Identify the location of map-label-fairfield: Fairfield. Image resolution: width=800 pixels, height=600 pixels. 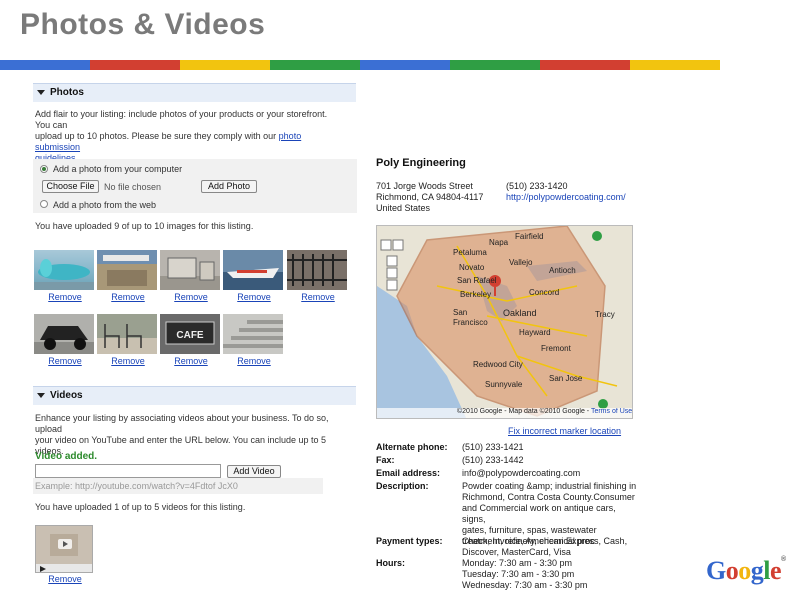
(529, 236).